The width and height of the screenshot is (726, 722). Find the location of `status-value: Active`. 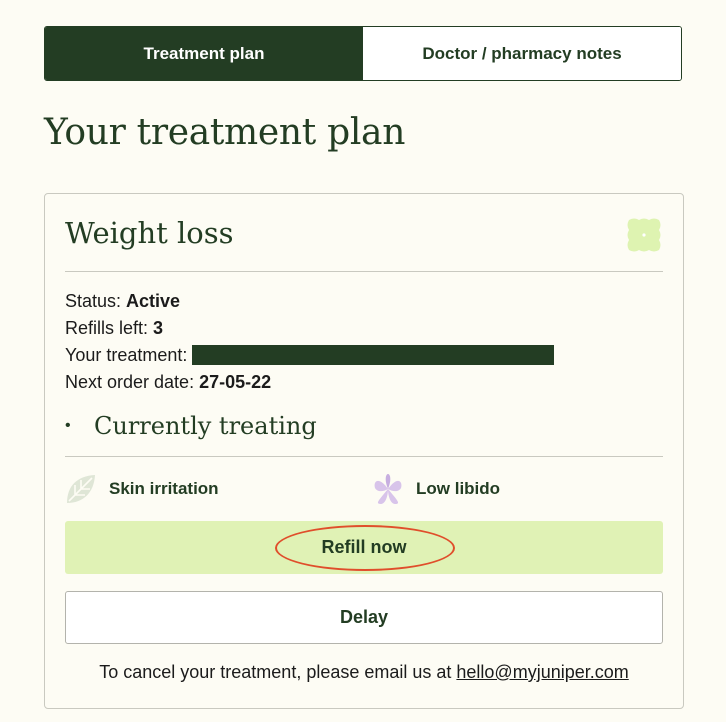

status-value: Active is located at coordinates (153, 301).